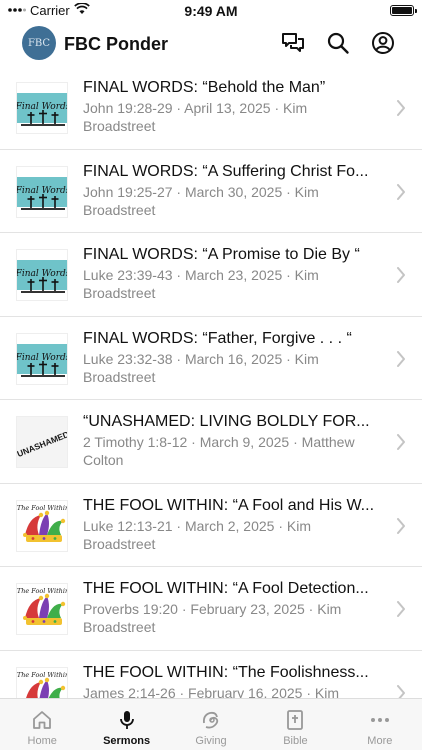 The image size is (422, 750). I want to click on giving-icon, so click(211, 720).